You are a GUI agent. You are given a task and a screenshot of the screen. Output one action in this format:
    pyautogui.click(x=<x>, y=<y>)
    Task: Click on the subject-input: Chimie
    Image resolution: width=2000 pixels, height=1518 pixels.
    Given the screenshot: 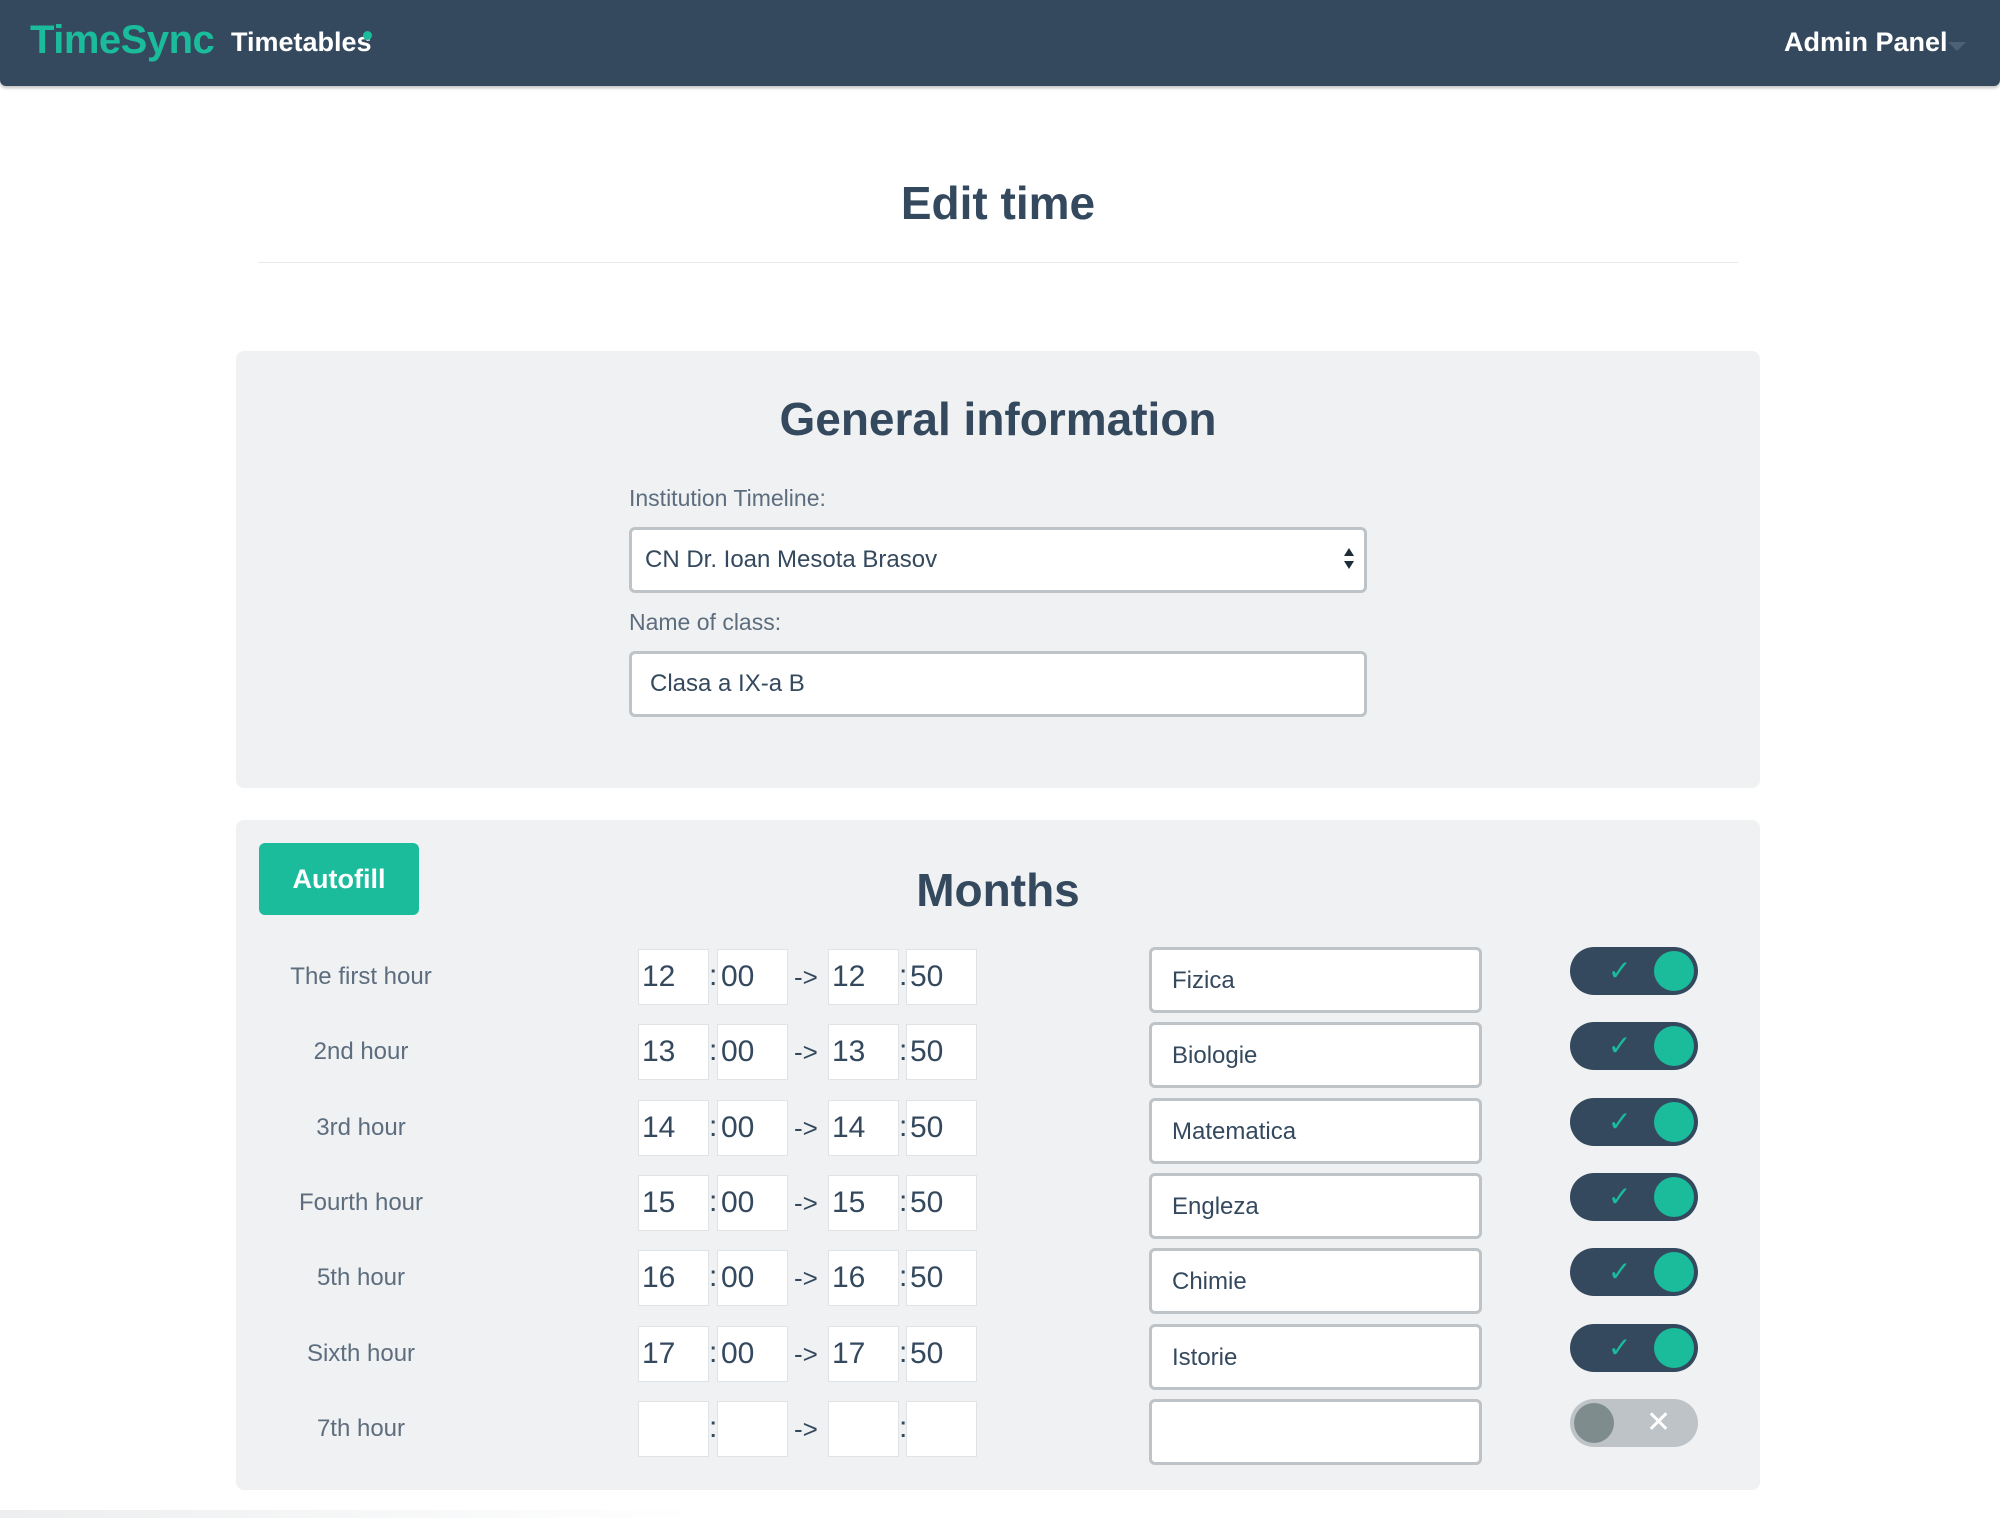 What is the action you would take?
    pyautogui.click(x=1315, y=1281)
    